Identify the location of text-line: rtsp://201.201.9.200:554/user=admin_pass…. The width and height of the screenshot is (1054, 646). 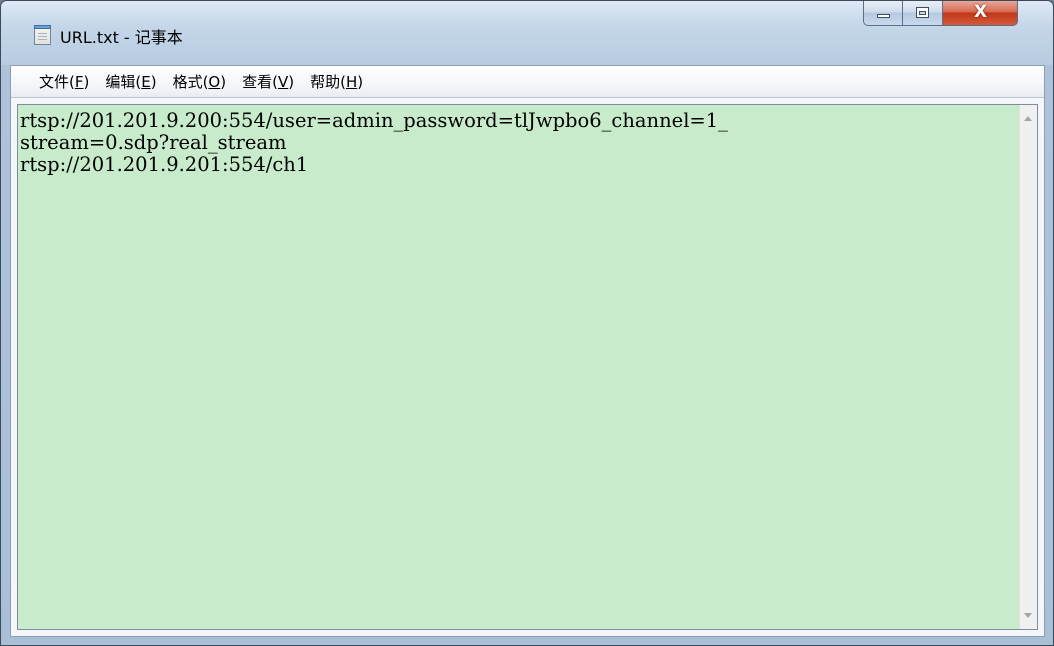
(374, 120).